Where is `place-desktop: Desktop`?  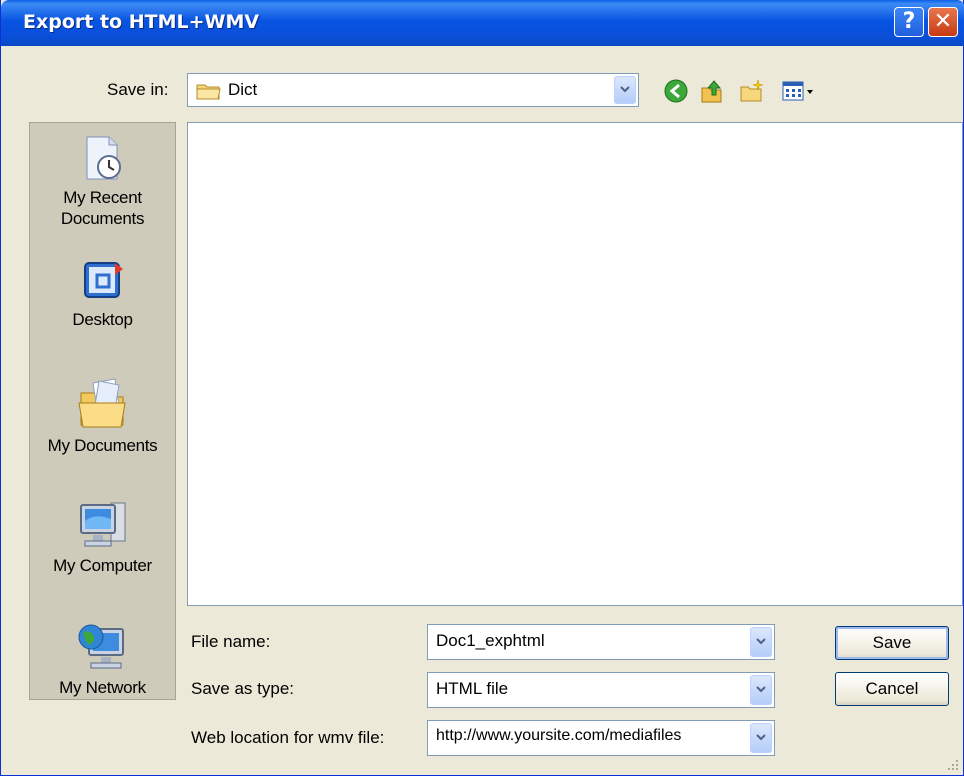
place-desktop: Desktop is located at coordinates (102, 293).